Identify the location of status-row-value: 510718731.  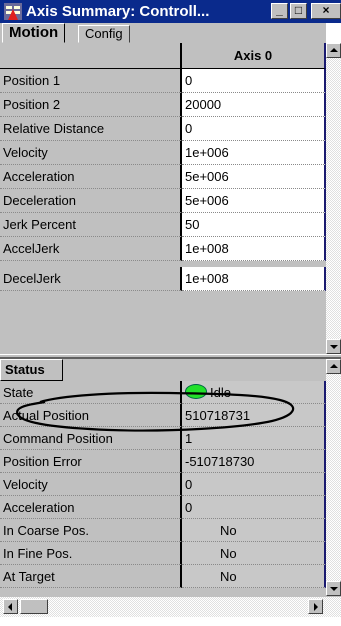
(254, 415).